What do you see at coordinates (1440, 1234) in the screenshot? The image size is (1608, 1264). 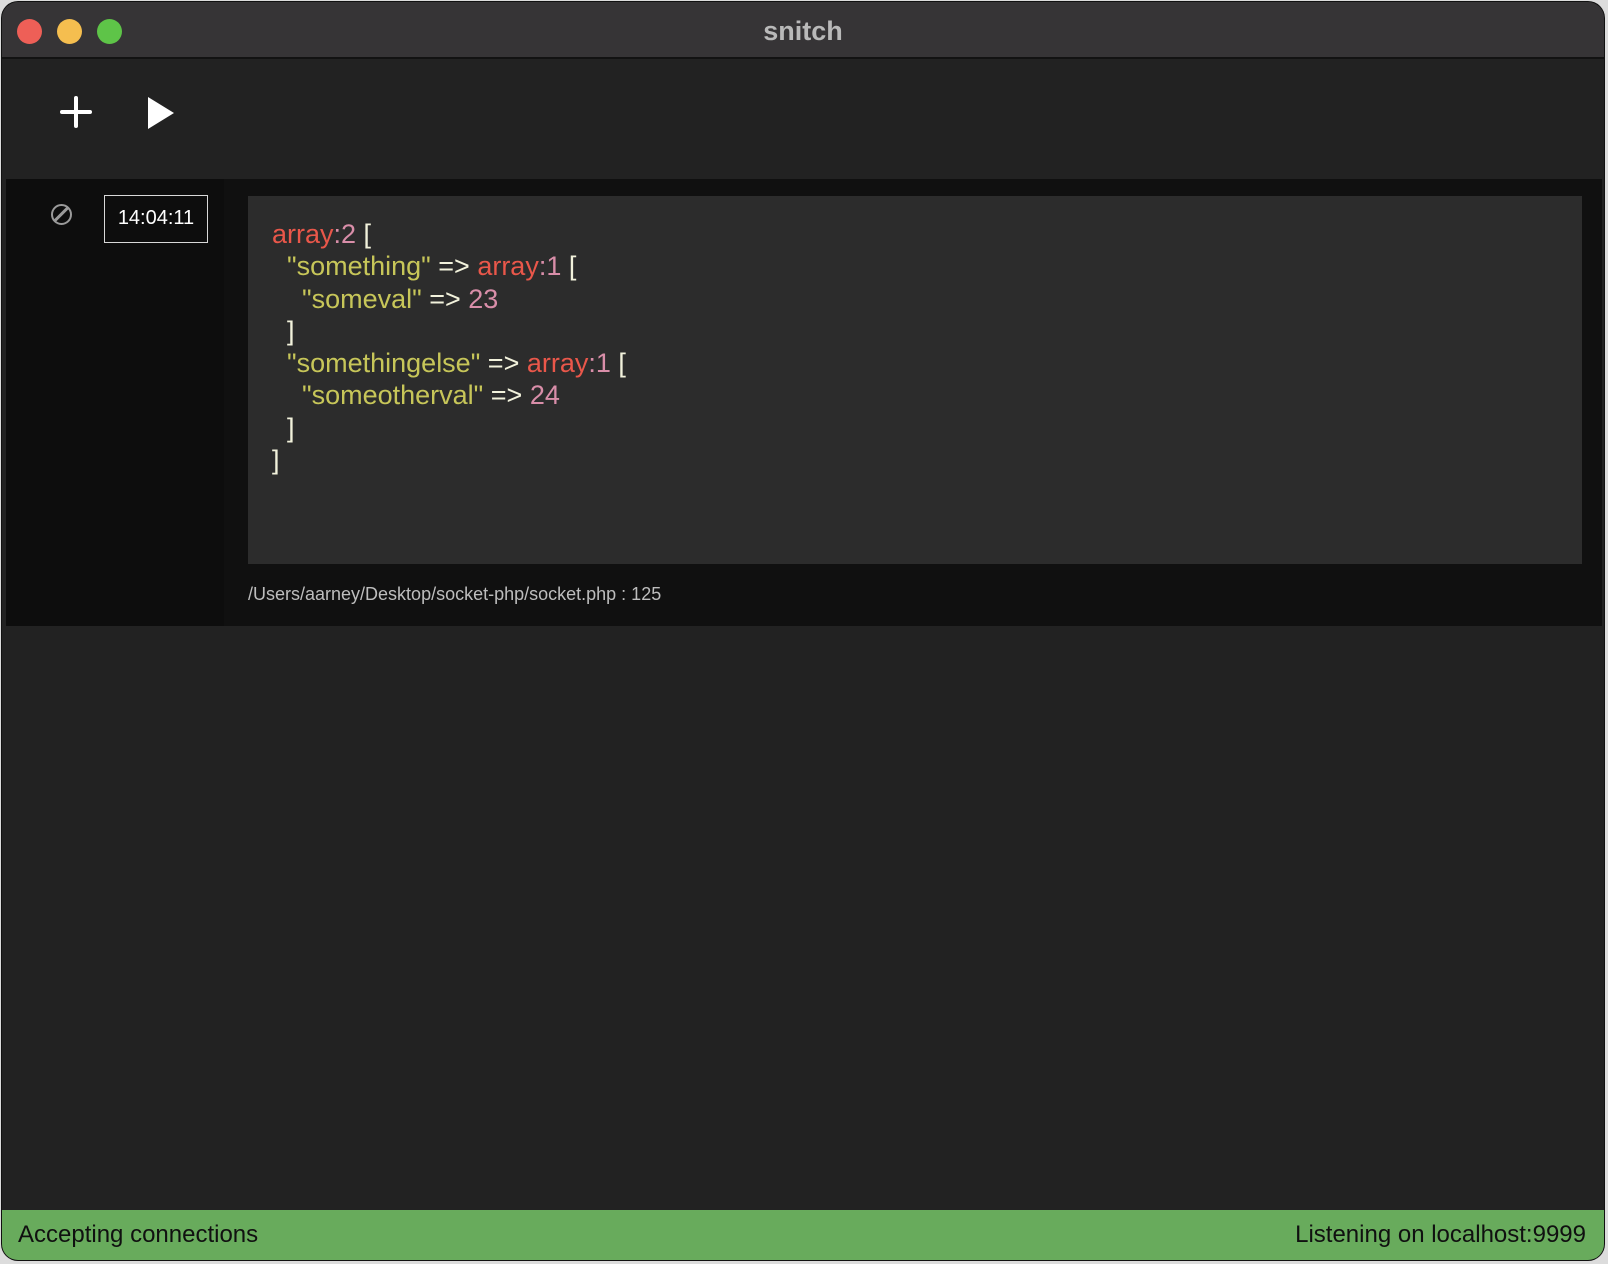 I see `status-right-text: Listening on localhost:9999` at bounding box center [1440, 1234].